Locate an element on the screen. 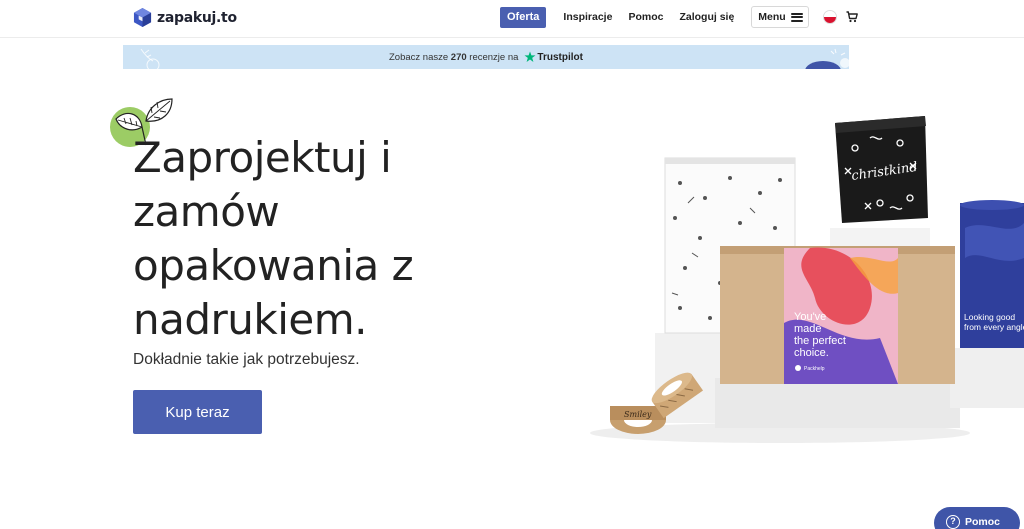 The height and width of the screenshot is (529, 1024). can-text: Looking good from every angle. is located at coordinates (994, 322).